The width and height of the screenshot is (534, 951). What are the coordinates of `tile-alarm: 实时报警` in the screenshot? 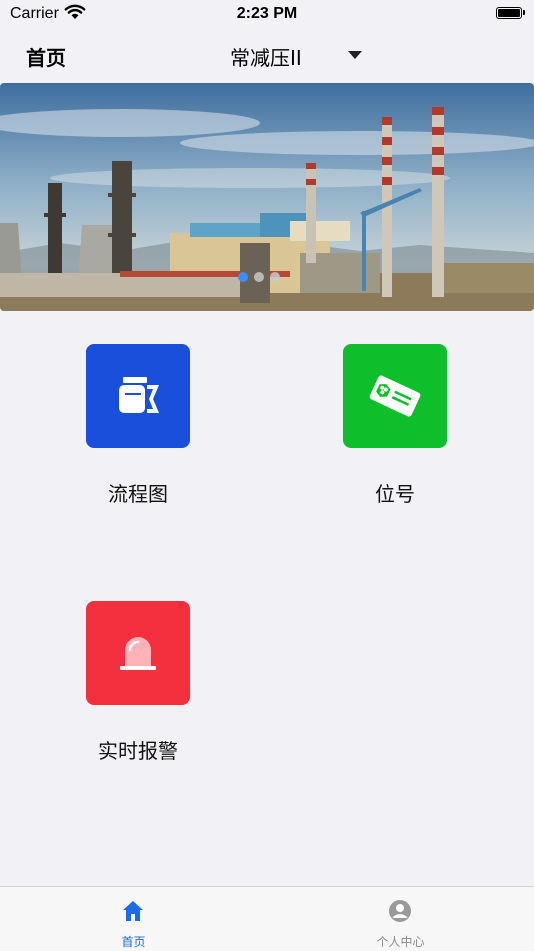 It's located at (138, 682).